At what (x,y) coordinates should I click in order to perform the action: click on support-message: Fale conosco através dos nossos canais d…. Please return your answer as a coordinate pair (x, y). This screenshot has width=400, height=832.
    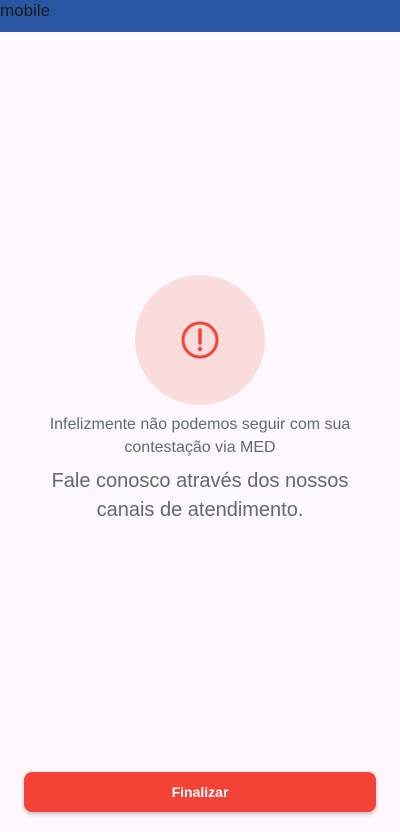
    Looking at the image, I should click on (200, 495).